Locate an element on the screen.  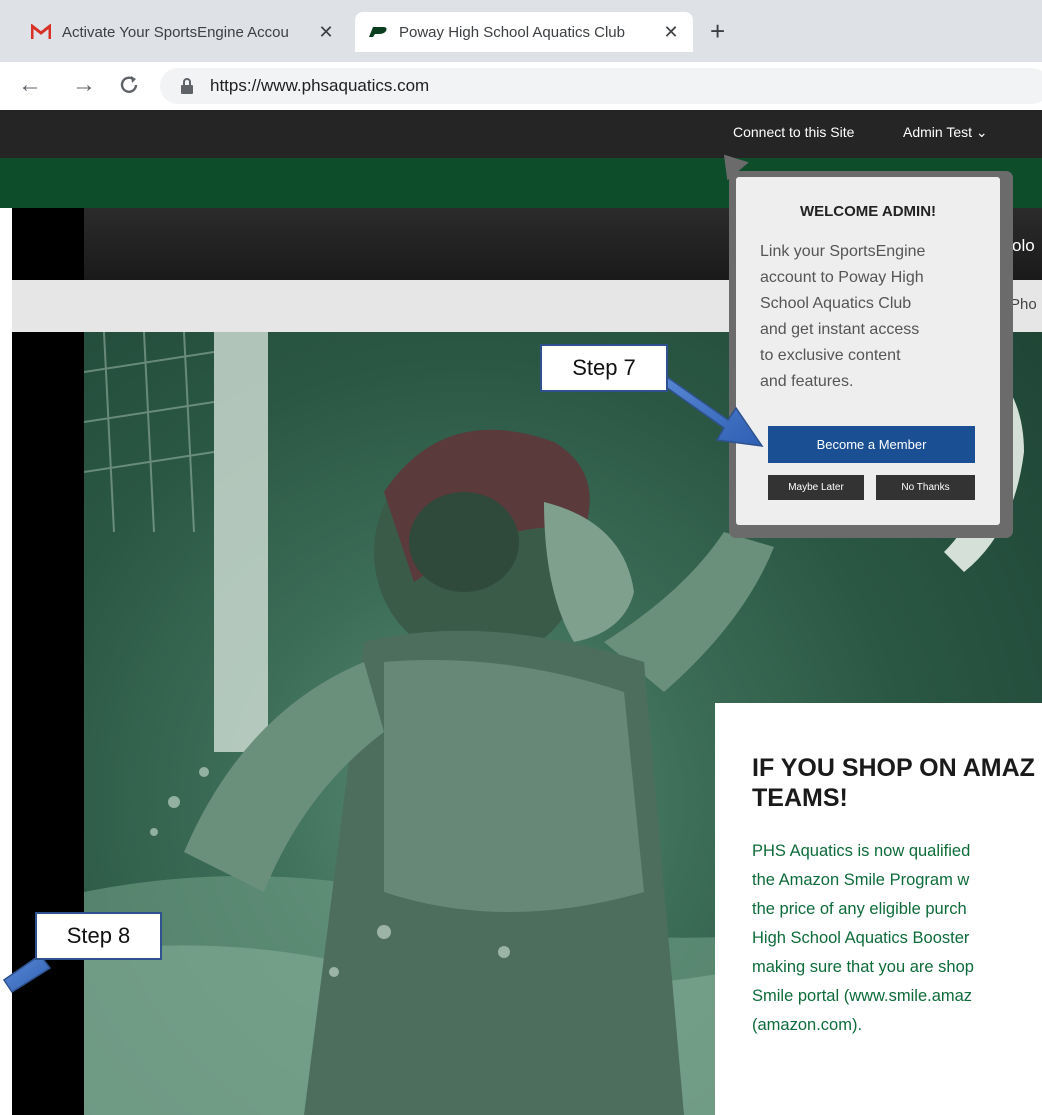
popup-title: WELCOME ADMIN! is located at coordinates (868, 211).